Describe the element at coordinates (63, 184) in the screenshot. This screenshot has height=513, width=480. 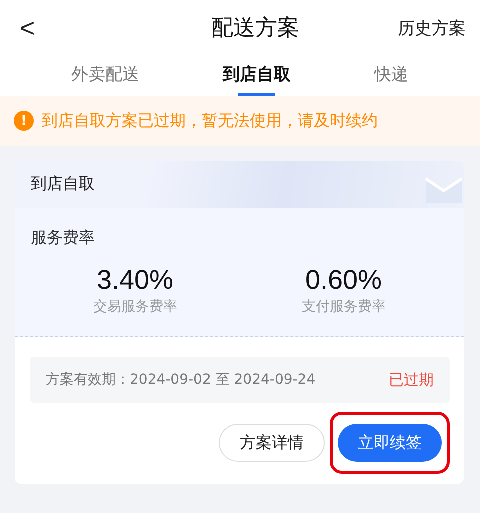
I see `card-title: 到店自取` at that location.